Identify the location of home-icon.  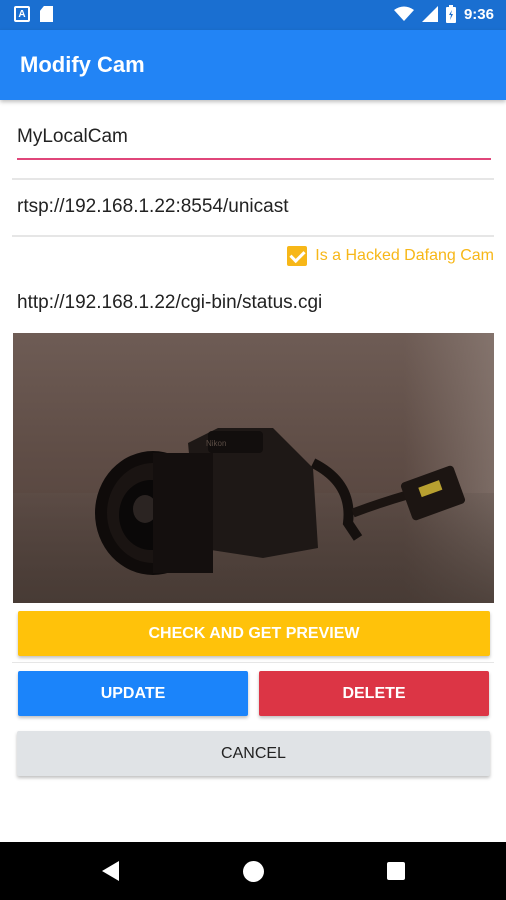
(253, 871).